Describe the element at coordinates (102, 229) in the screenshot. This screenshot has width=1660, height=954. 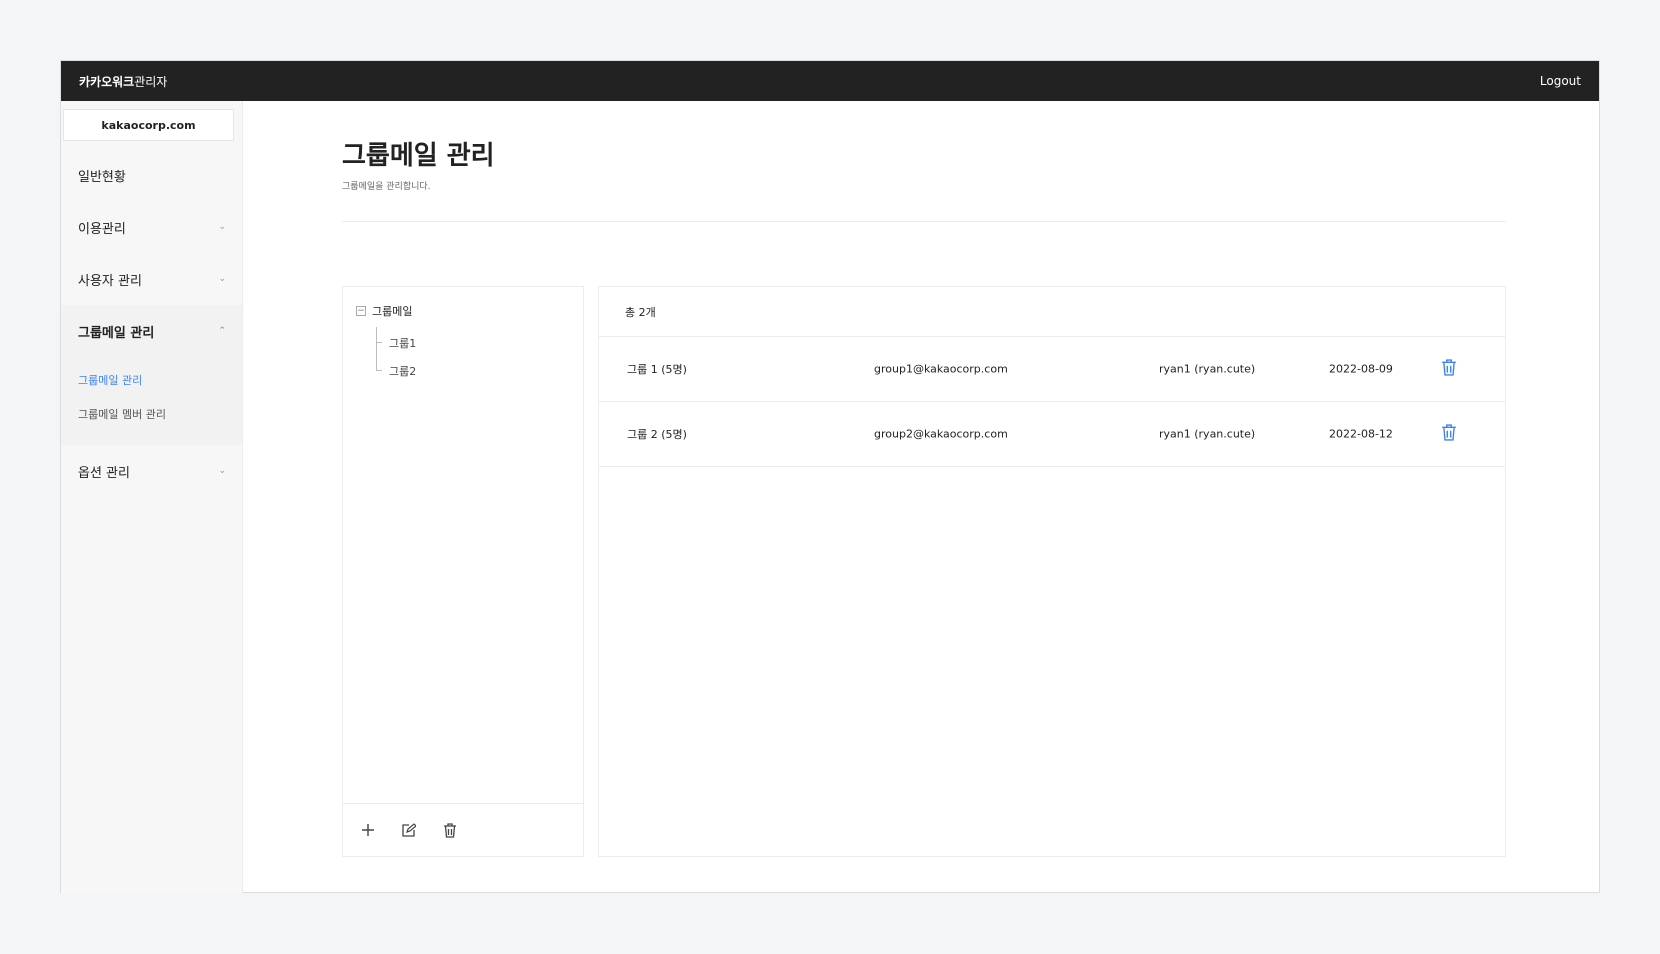
I see `sidebar-item-label: 이용관리` at that location.